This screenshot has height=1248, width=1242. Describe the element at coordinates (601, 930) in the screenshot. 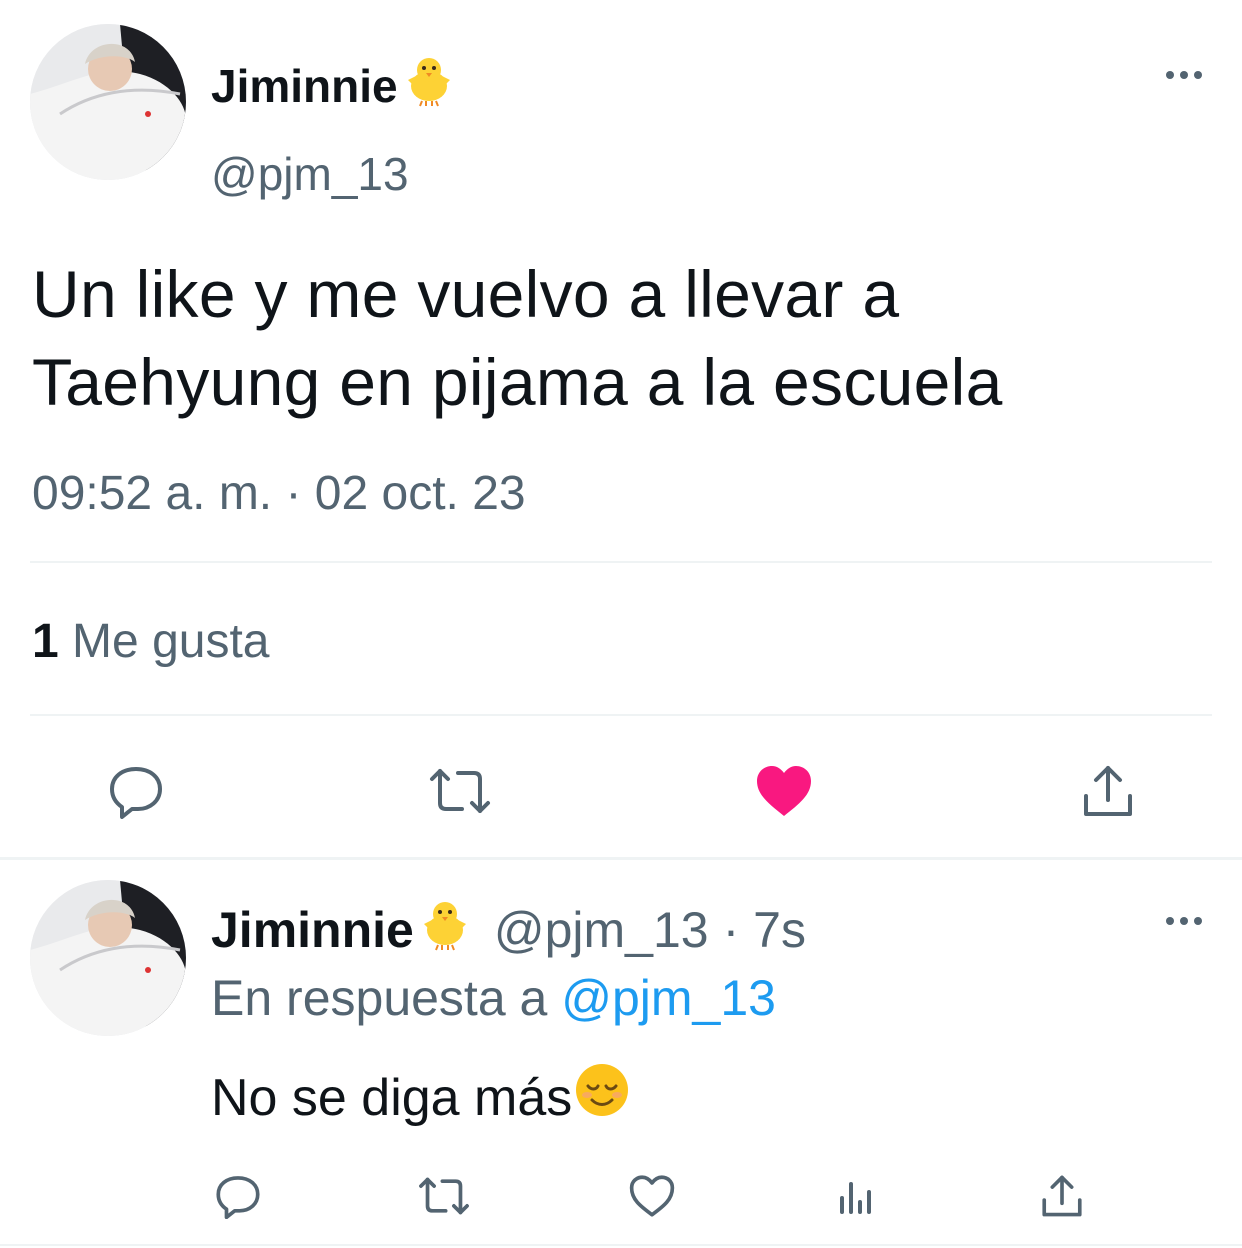

I see `reply-author-handle: @pjm_13` at that location.